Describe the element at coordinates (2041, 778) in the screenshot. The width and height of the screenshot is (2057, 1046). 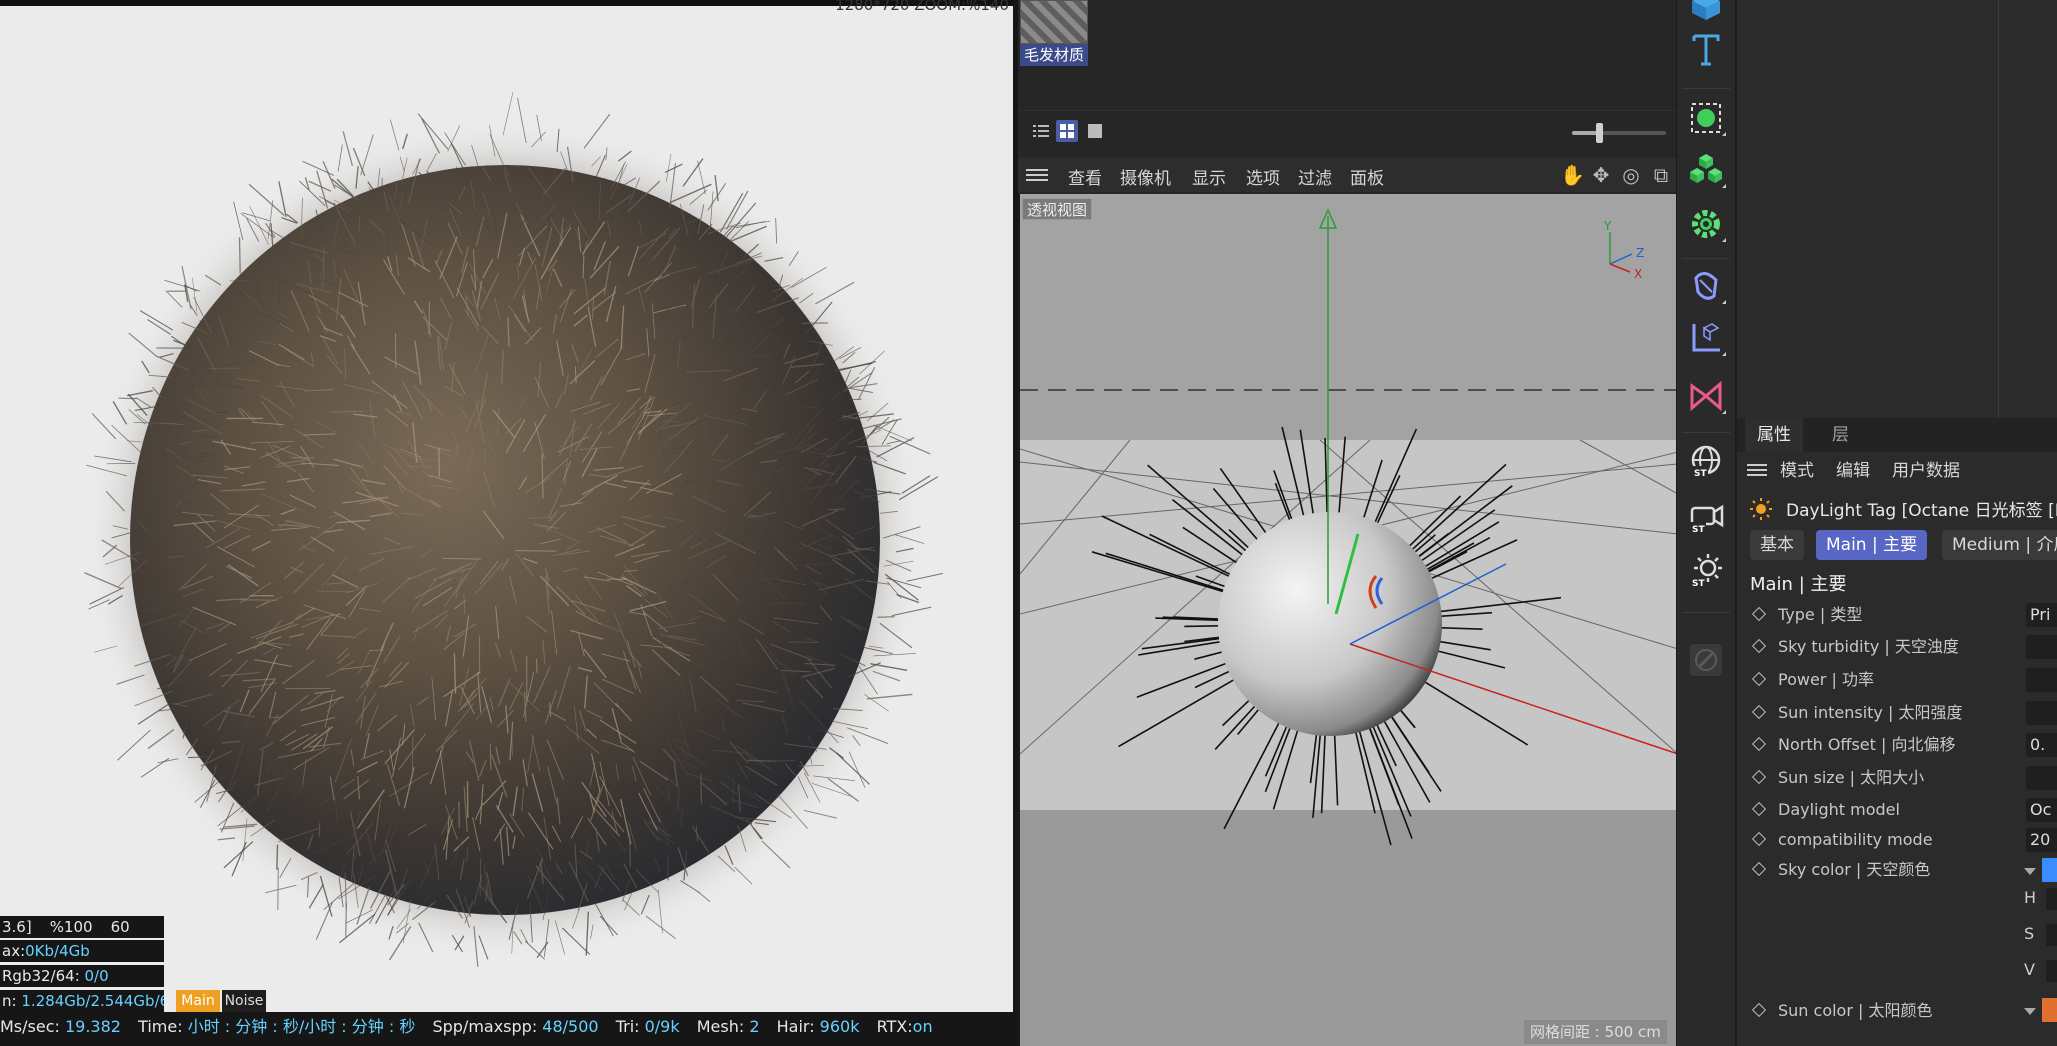
I see `property-sun-size-value` at that location.